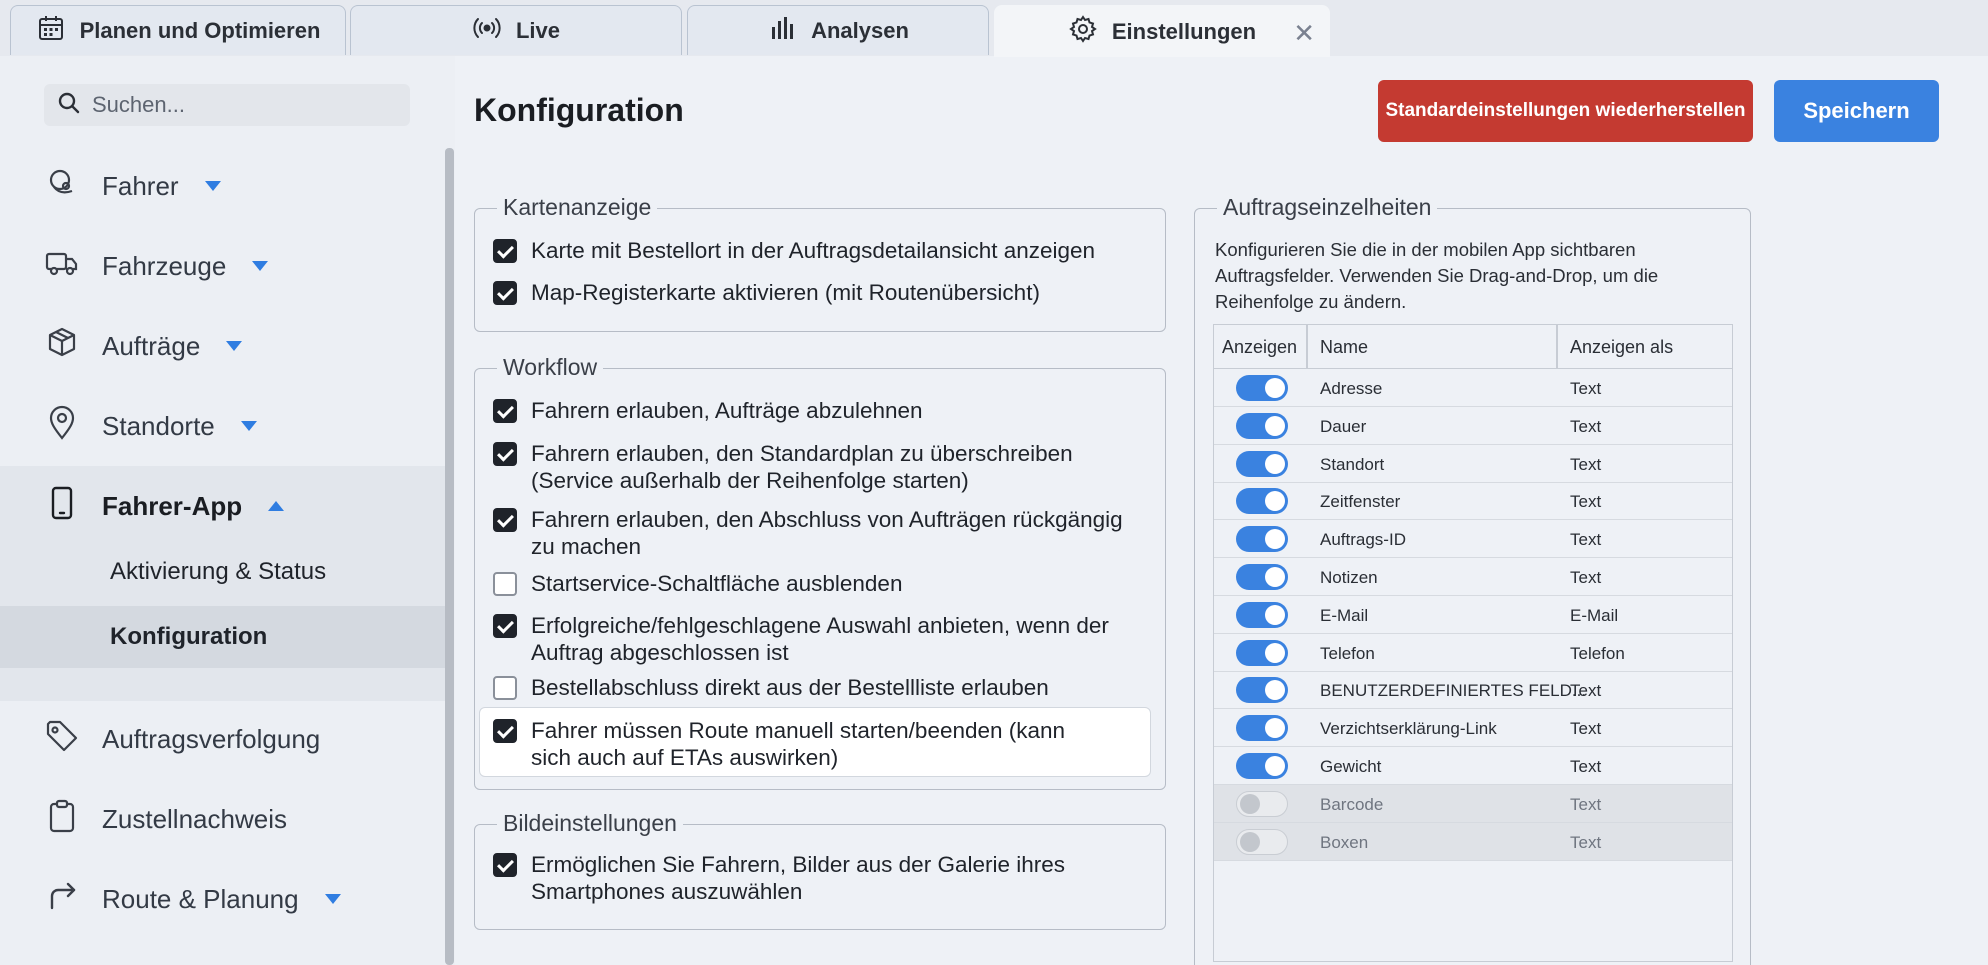 The width and height of the screenshot is (1988, 965). Describe the element at coordinates (222, 186) in the screenshot. I see `sidebar-item-fahrer: Fahrer` at that location.